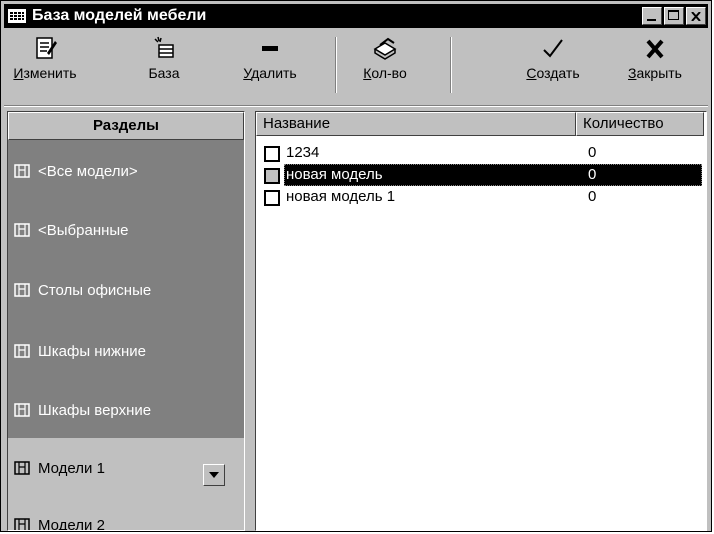  Describe the element at coordinates (652, 16) in the screenshot. I see `minimize-button` at that location.